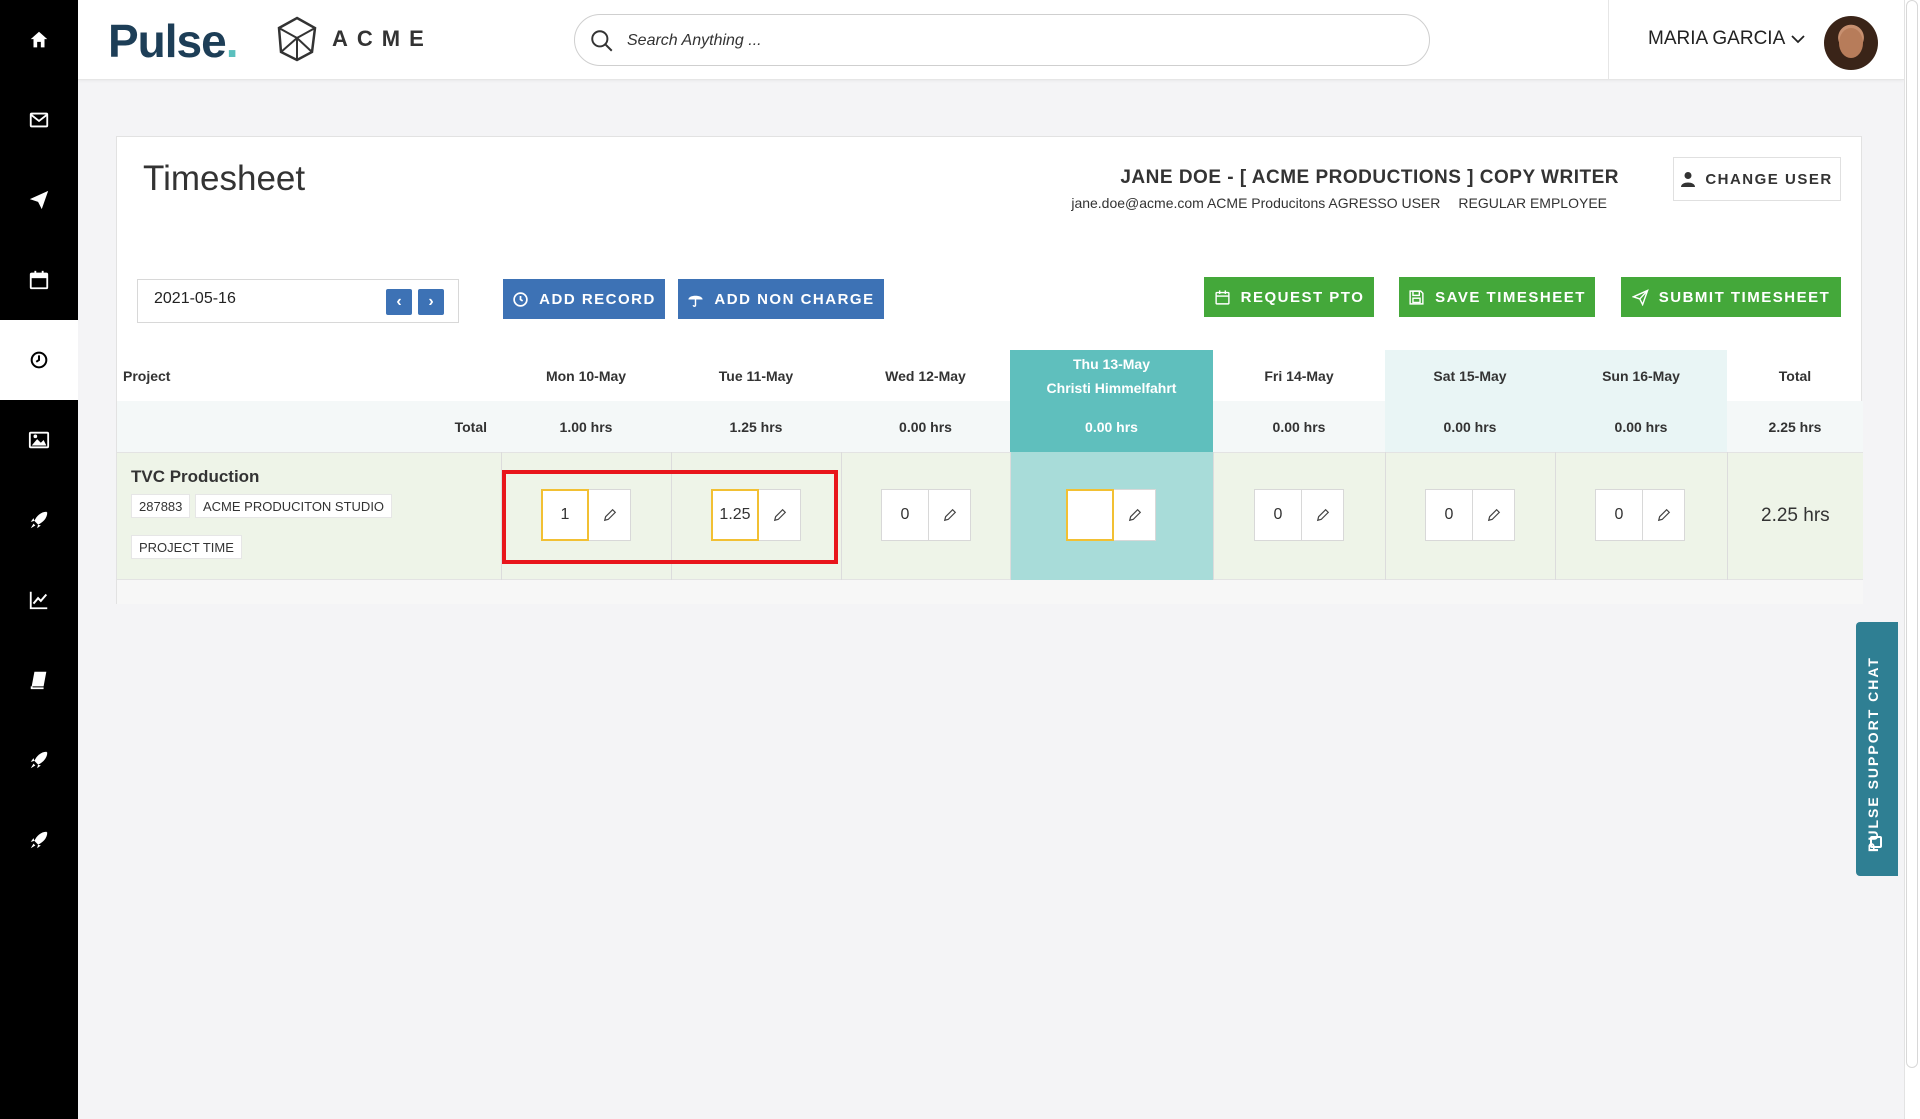  I want to click on pulse-logo: Pulse., so click(173, 41).